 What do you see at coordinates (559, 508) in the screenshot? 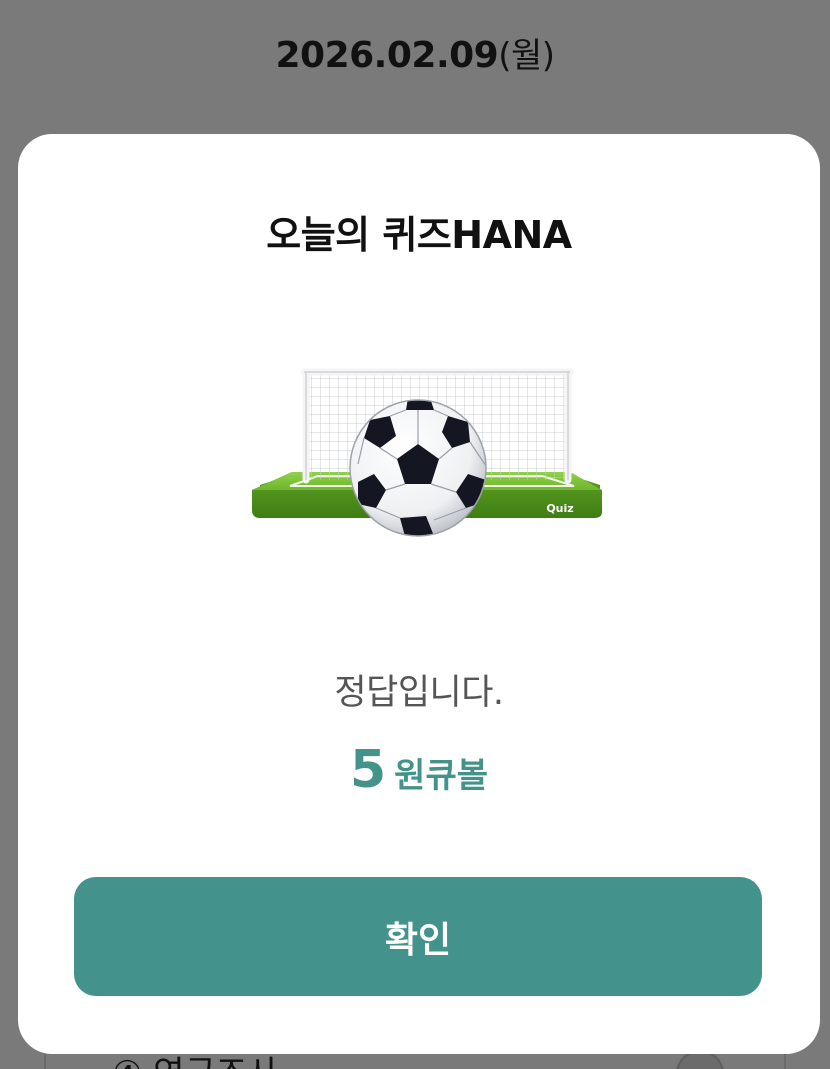
I see `quiz-label: Quiz` at bounding box center [559, 508].